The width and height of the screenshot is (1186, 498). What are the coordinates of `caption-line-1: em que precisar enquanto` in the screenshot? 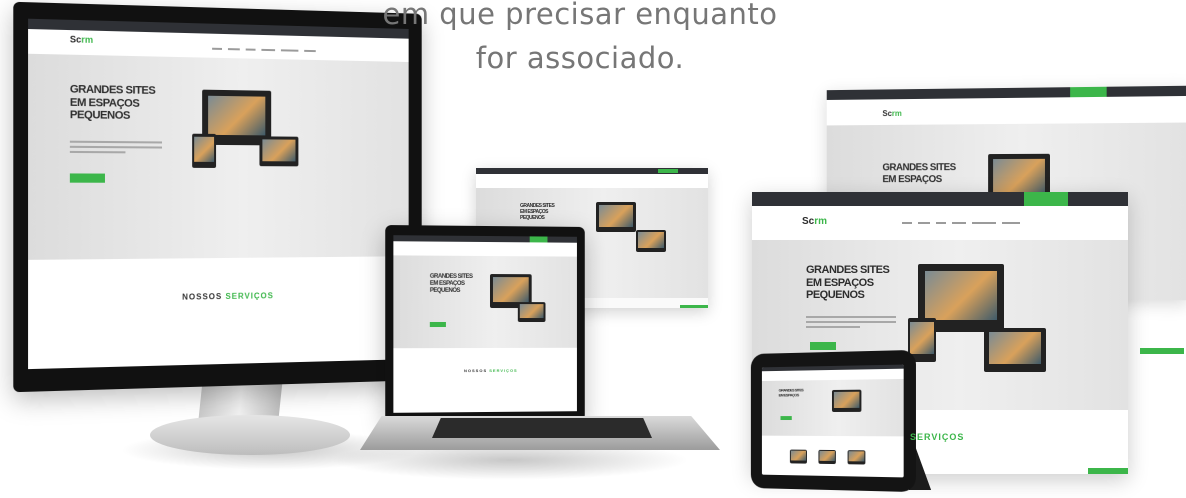 It's located at (580, 18).